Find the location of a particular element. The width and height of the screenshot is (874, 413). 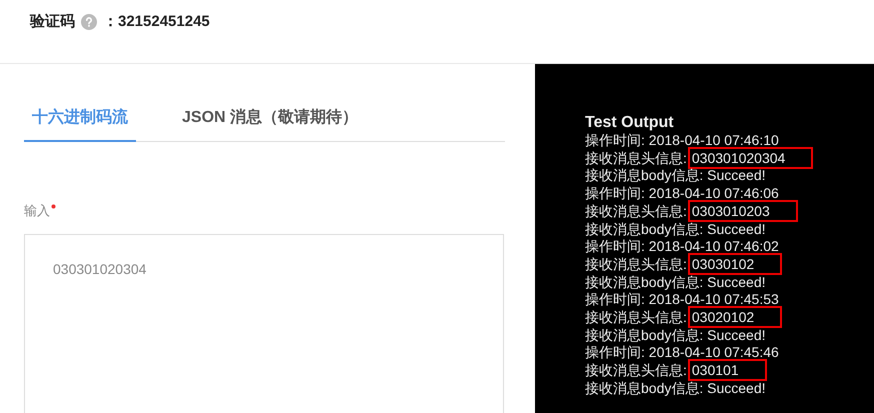

highlighted-value: 03030102 is located at coordinates (735, 263).